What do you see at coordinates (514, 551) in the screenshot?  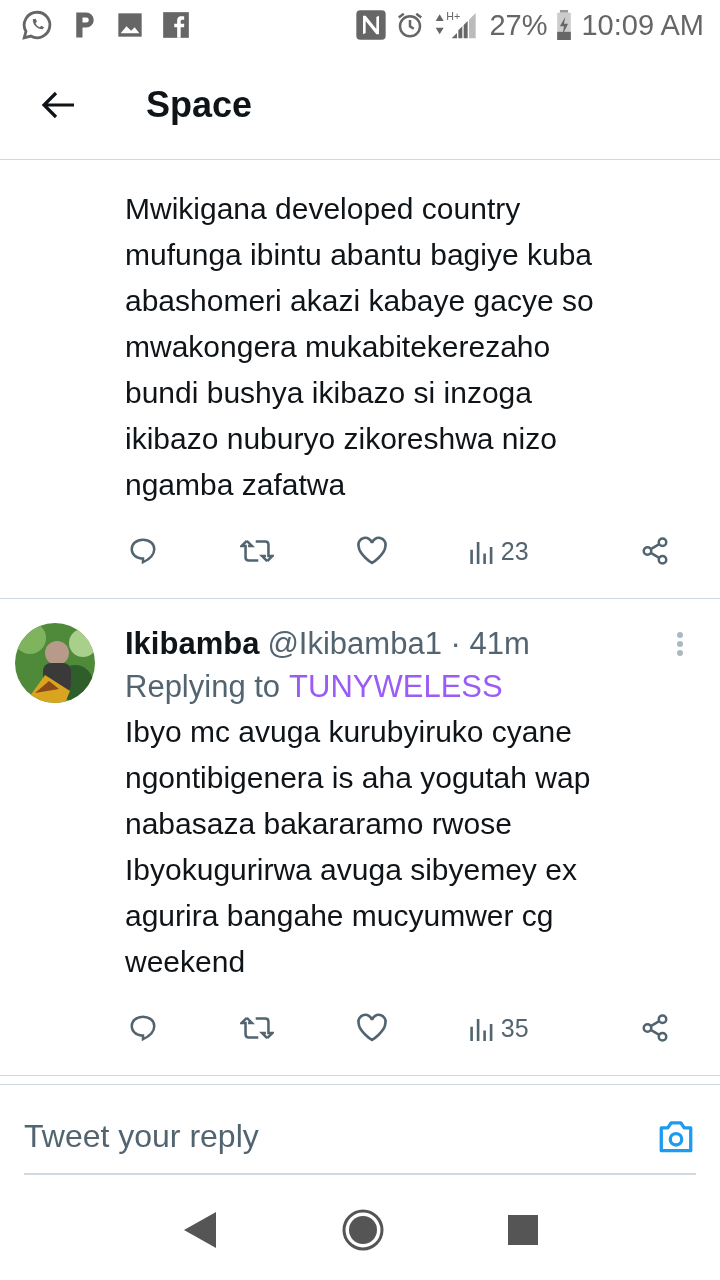 I see `view-count: 23` at bounding box center [514, 551].